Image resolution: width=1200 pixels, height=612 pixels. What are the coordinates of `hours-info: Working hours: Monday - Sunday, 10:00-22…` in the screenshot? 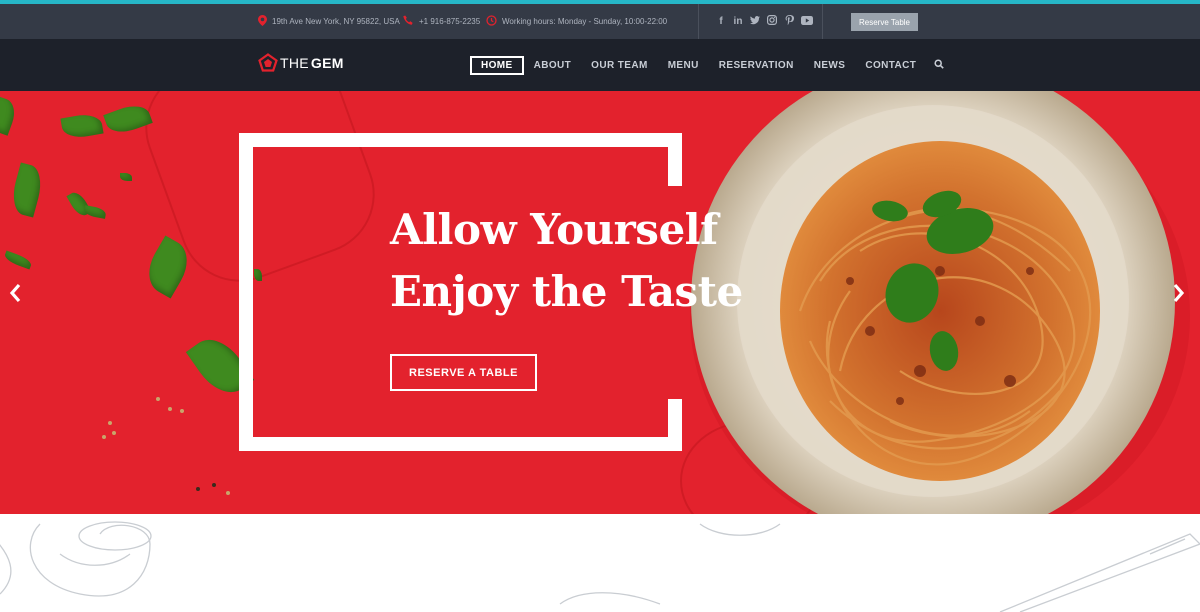 It's located at (576, 21).